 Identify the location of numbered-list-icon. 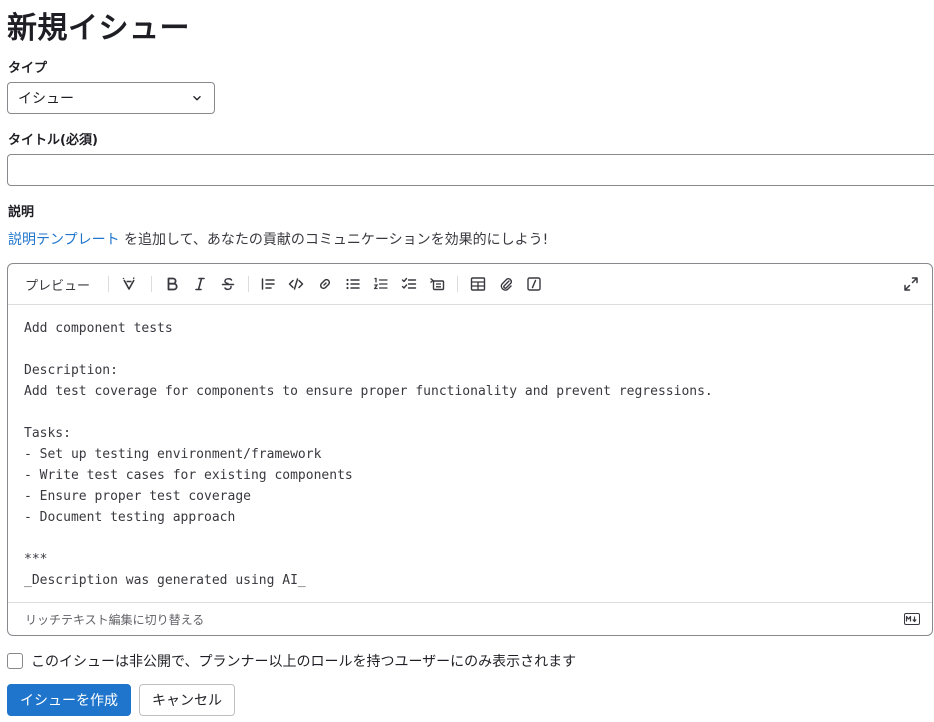
(381, 284).